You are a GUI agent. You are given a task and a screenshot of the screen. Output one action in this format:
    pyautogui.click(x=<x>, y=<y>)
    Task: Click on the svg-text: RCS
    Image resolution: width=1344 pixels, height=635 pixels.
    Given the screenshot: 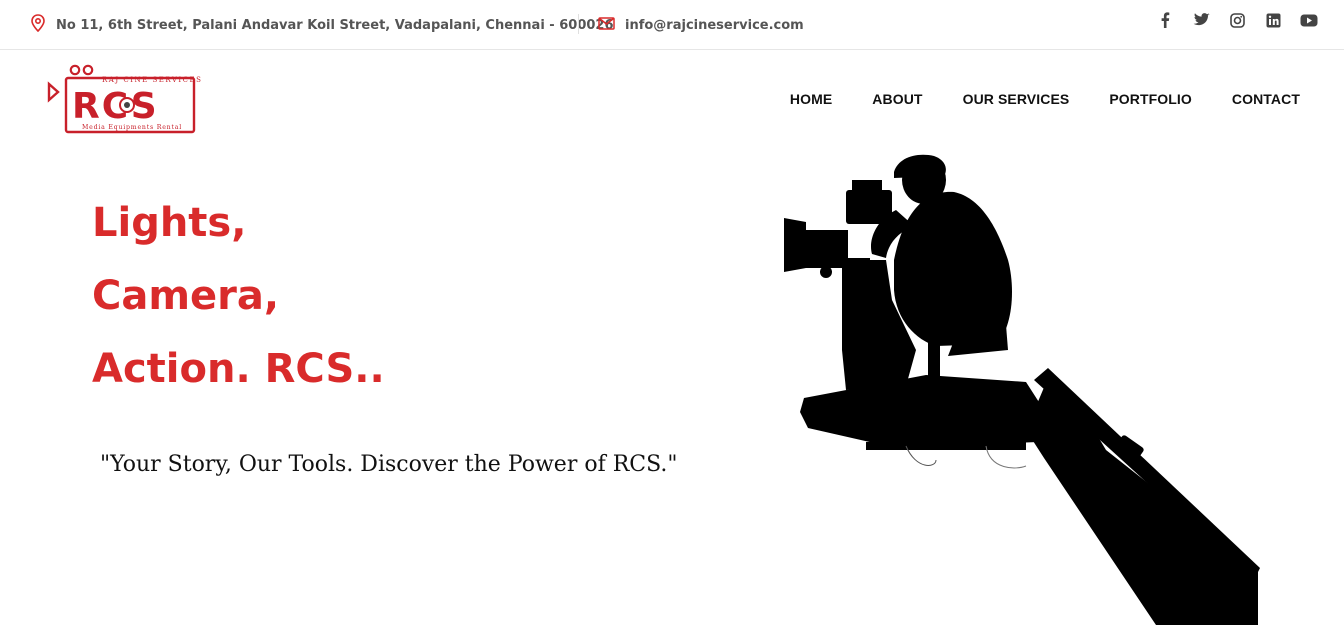 What is the action you would take?
    pyautogui.click(x=115, y=106)
    